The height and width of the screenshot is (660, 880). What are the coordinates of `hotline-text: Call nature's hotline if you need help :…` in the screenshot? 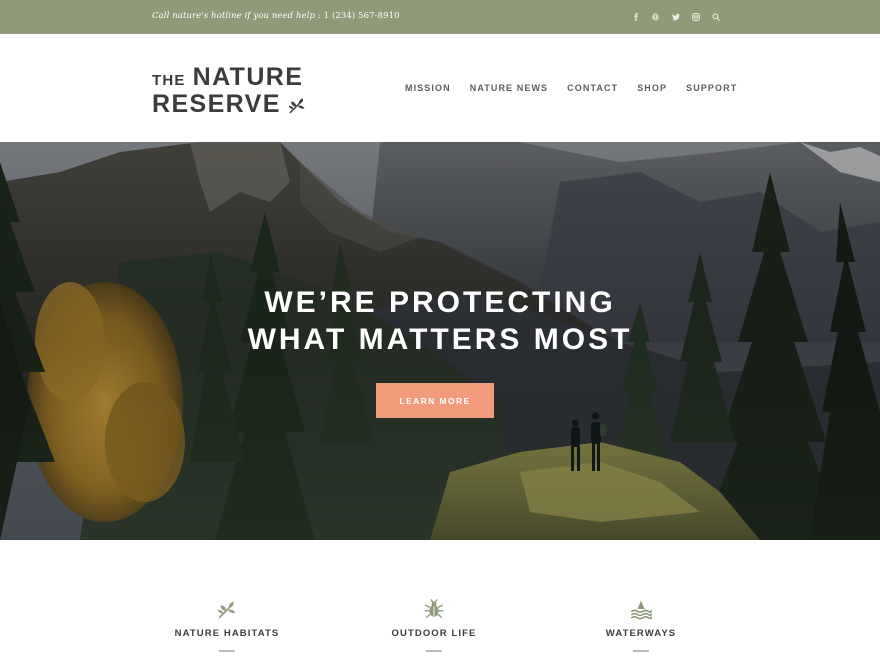 It's located at (276, 16).